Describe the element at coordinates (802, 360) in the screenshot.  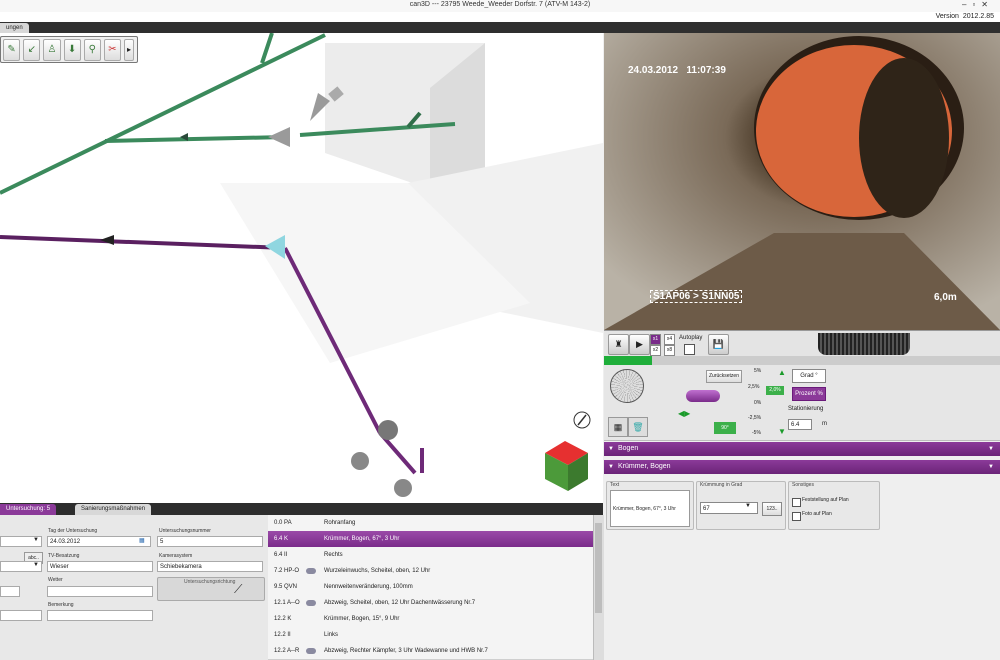
I see `video-progress` at that location.